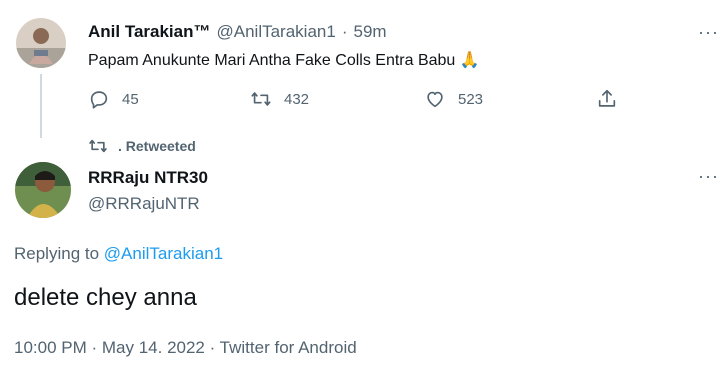 The height and width of the screenshot is (373, 728). What do you see at coordinates (163, 253) in the screenshot?
I see `replying-to-handle-link: @AnilTarakian1` at bounding box center [163, 253].